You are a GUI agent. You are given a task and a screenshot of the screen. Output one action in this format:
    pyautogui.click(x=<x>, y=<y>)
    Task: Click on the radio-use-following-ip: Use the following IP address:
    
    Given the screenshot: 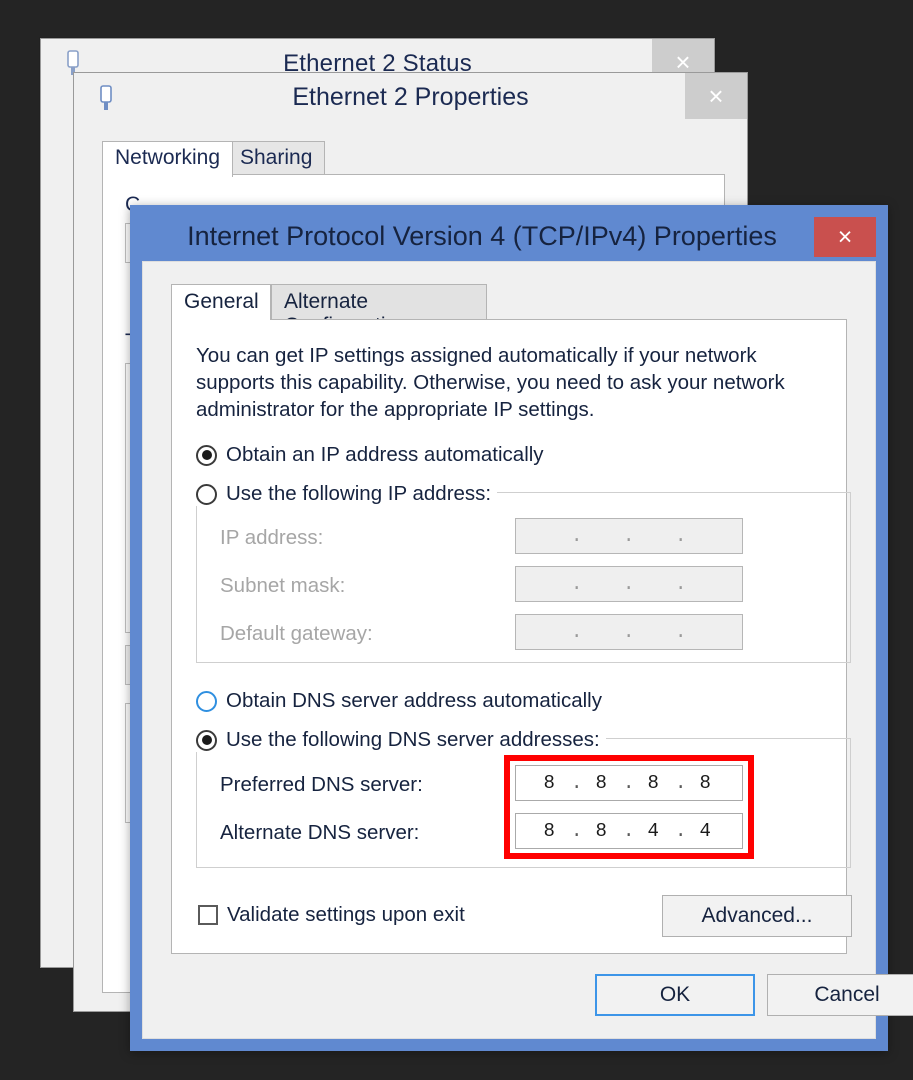 What is the action you would take?
    pyautogui.click(x=347, y=494)
    